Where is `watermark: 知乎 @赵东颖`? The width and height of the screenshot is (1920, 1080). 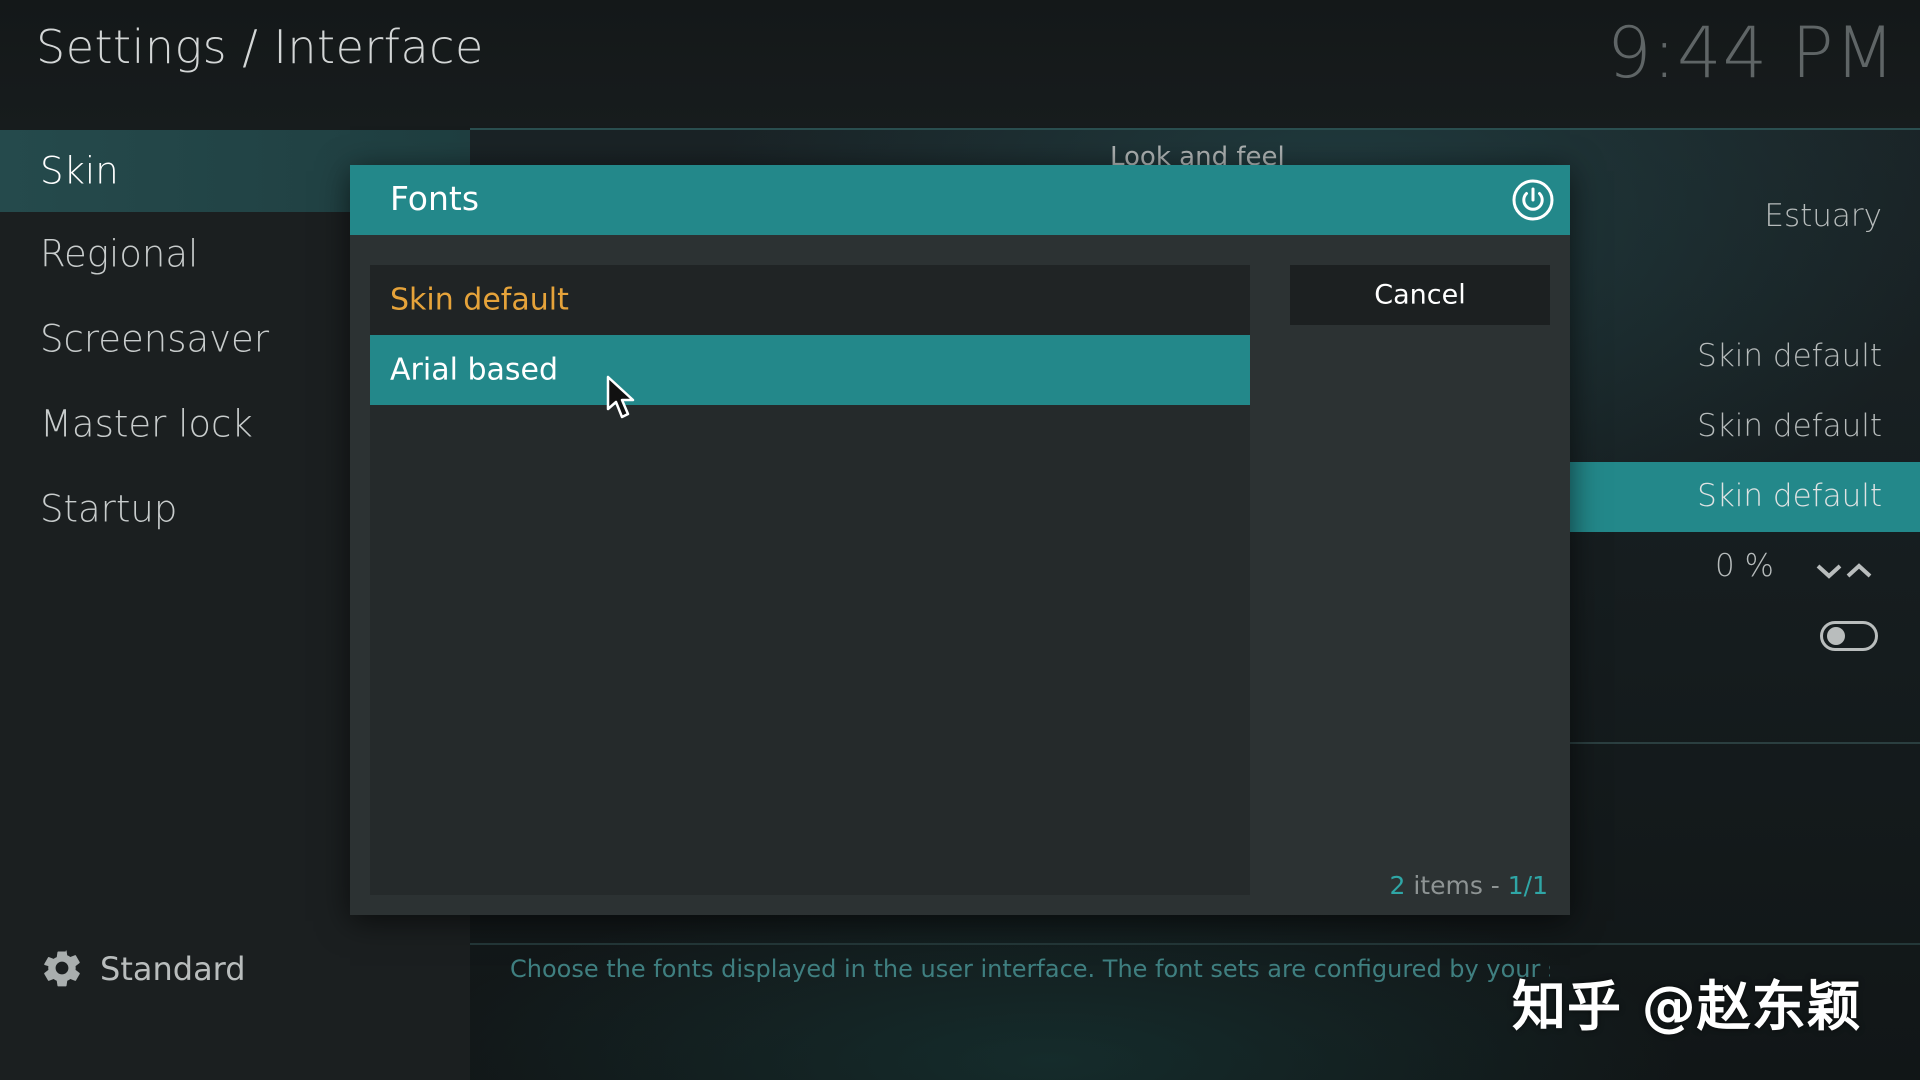 watermark: 知乎 @赵东颖 is located at coordinates (1687, 1006).